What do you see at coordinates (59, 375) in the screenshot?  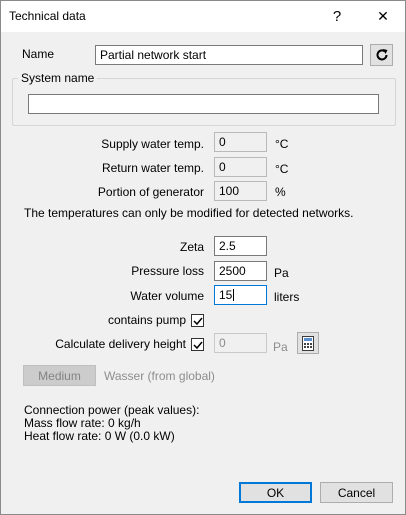 I see `medium-button: Medium` at bounding box center [59, 375].